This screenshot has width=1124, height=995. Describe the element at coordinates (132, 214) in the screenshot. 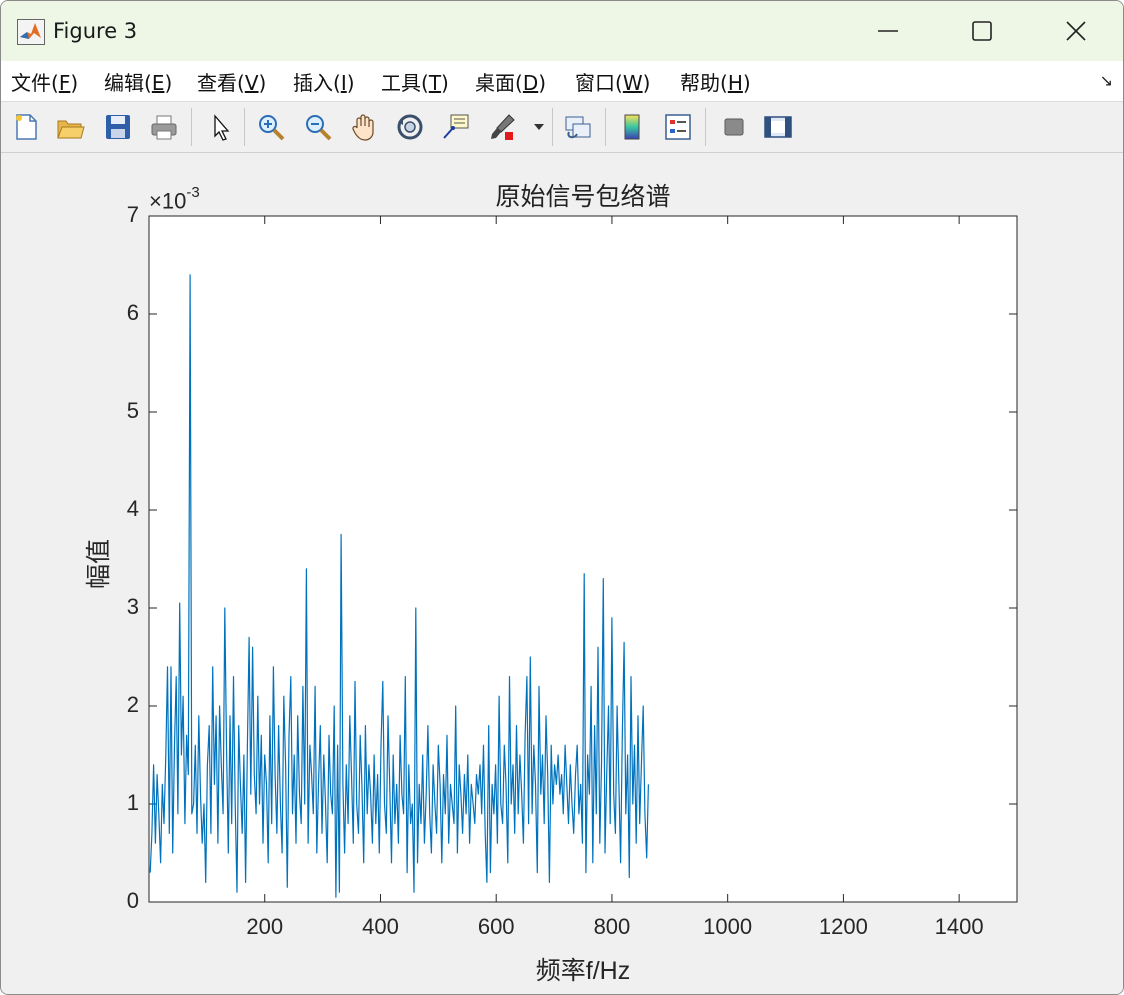

I see `y-tick-label: 7` at that location.